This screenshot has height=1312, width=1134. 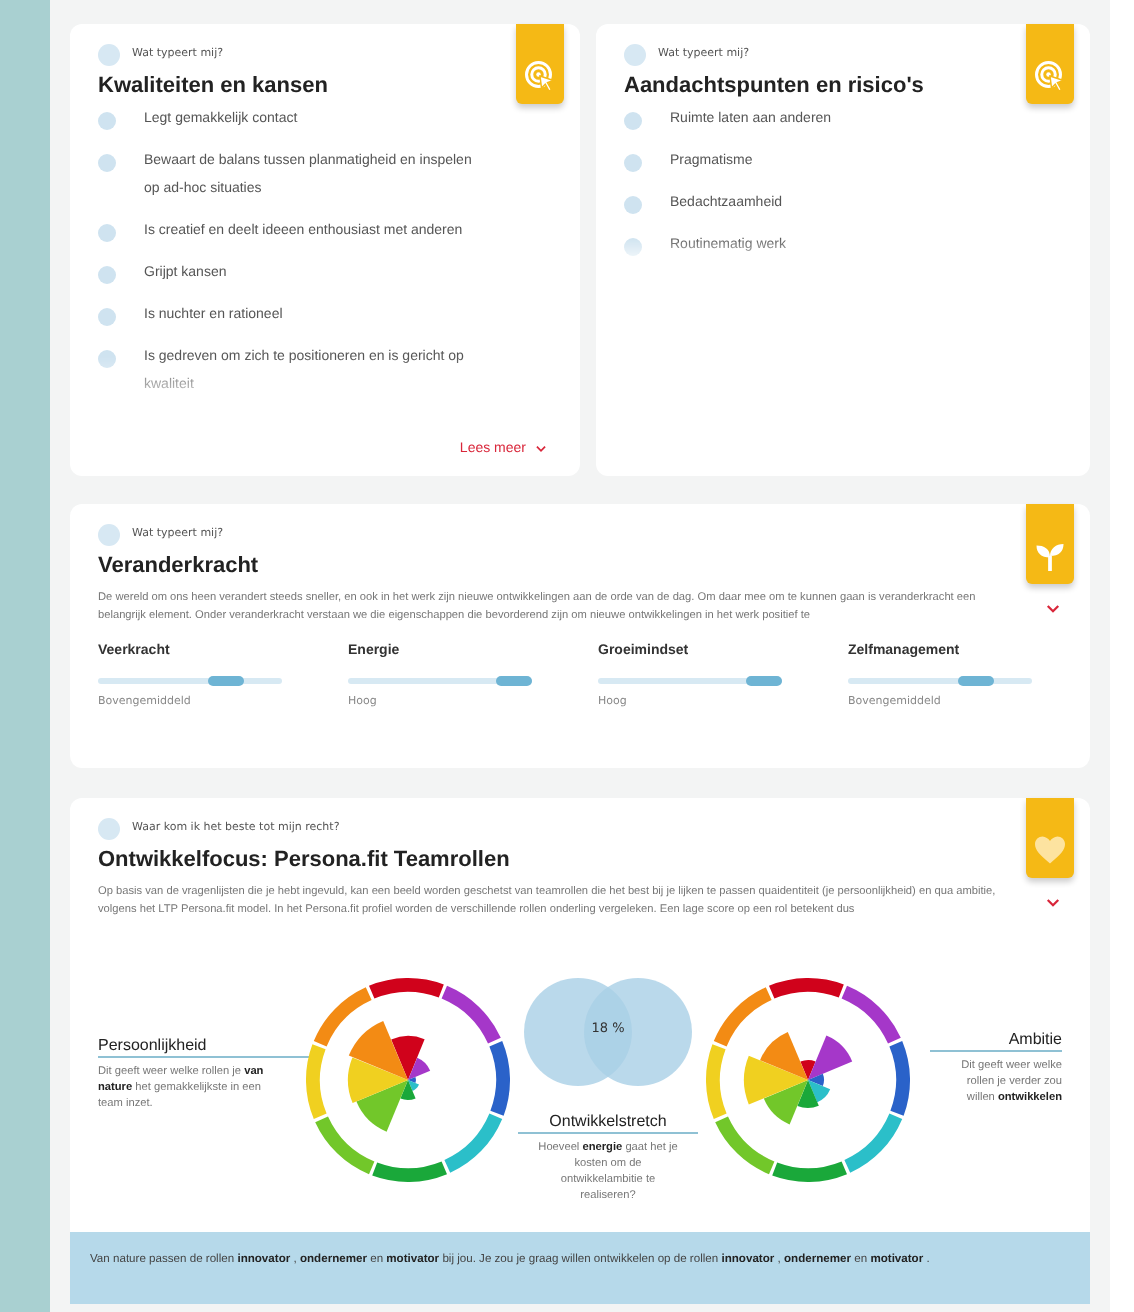 What do you see at coordinates (214, 86) in the screenshot?
I see `card-title: Kwaliteiten en kansen` at bounding box center [214, 86].